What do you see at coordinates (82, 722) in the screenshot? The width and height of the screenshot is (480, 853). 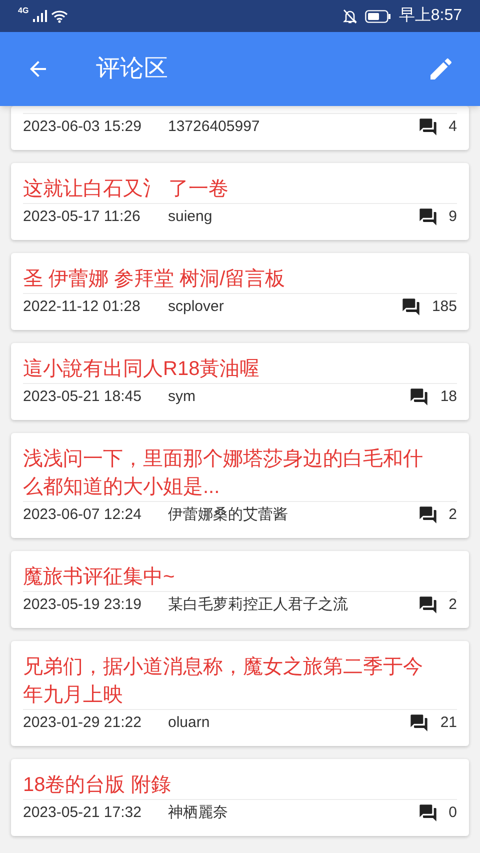 I see `post-date: 2023-01-29 21:22` at bounding box center [82, 722].